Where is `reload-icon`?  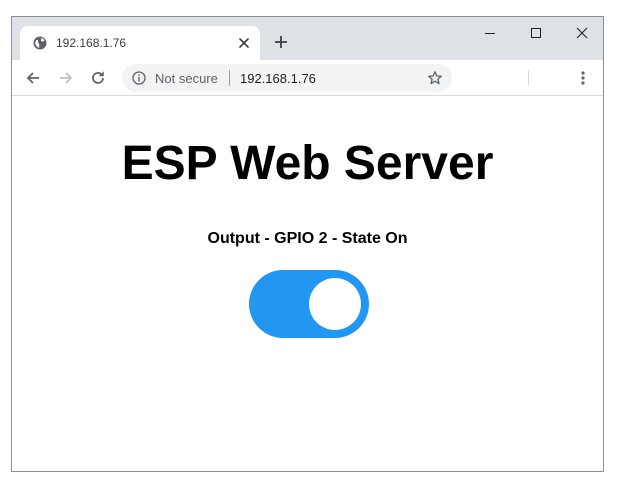
reload-icon is located at coordinates (98, 78).